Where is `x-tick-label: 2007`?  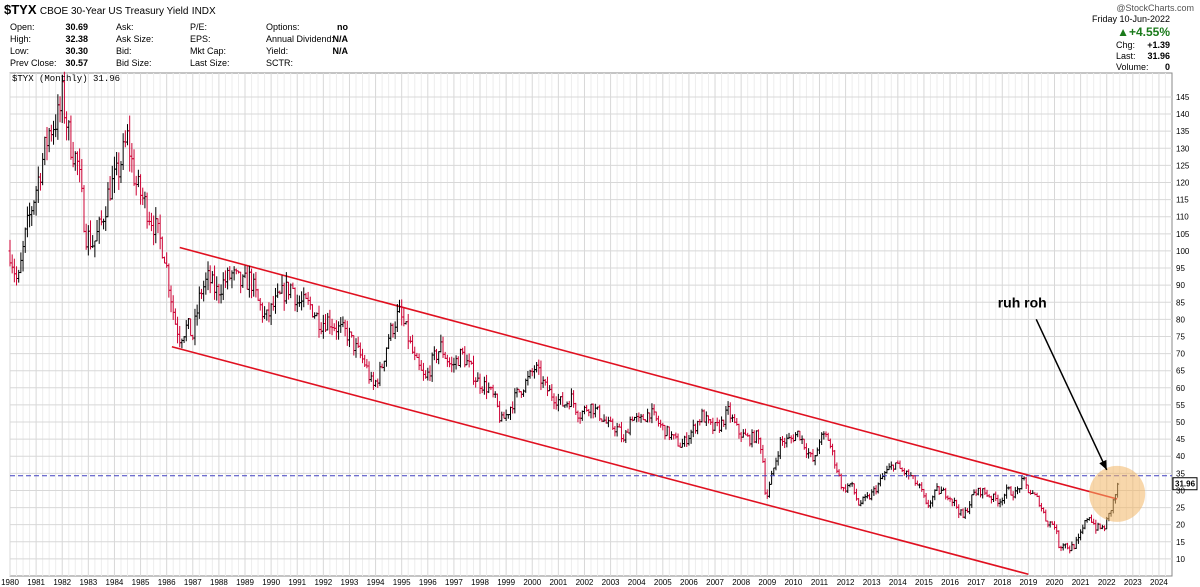
x-tick-label: 2007 is located at coordinates (715, 582).